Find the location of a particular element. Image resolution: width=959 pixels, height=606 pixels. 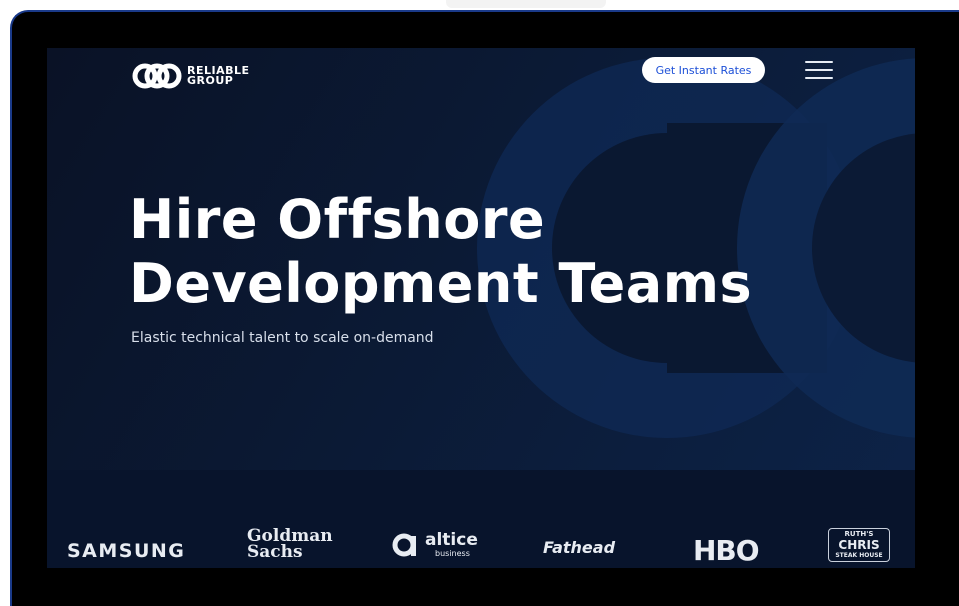

chris-line: CHRIS is located at coordinates (859, 545).